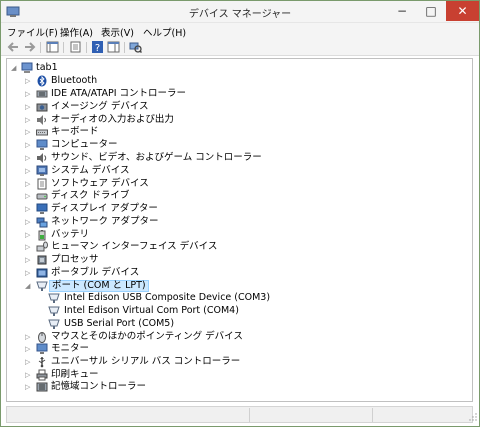  I want to click on tree-category-label: Bluetooth, so click(74, 80).